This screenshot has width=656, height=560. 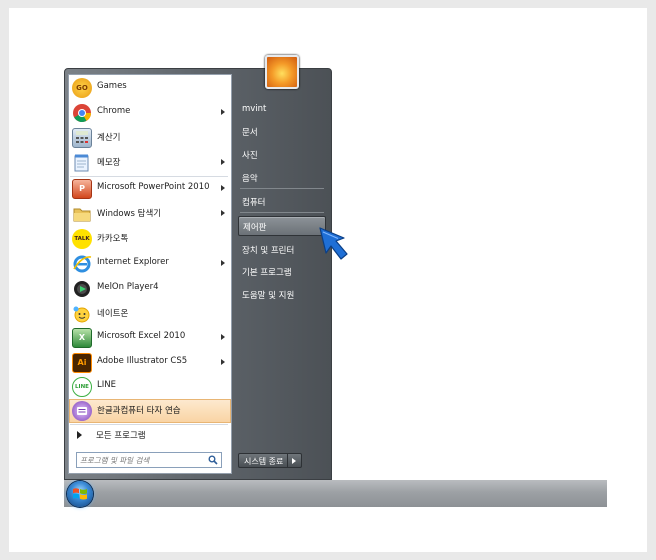 What do you see at coordinates (121, 436) in the screenshot?
I see `all-programs-label: 모든 프로그램` at bounding box center [121, 436].